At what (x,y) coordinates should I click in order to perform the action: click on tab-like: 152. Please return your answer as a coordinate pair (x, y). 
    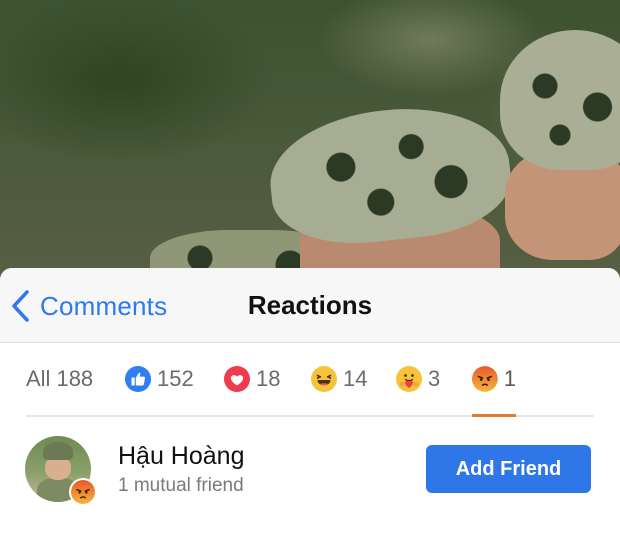
    Looking at the image, I should click on (159, 379).